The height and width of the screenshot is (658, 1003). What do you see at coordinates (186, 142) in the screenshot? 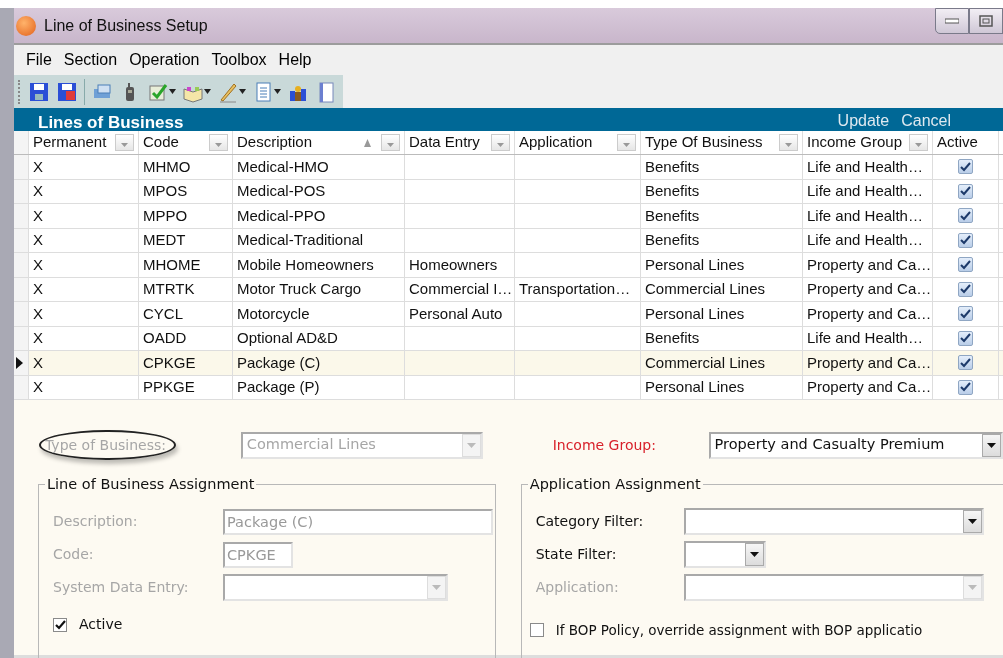
I see `column-header: Code` at bounding box center [186, 142].